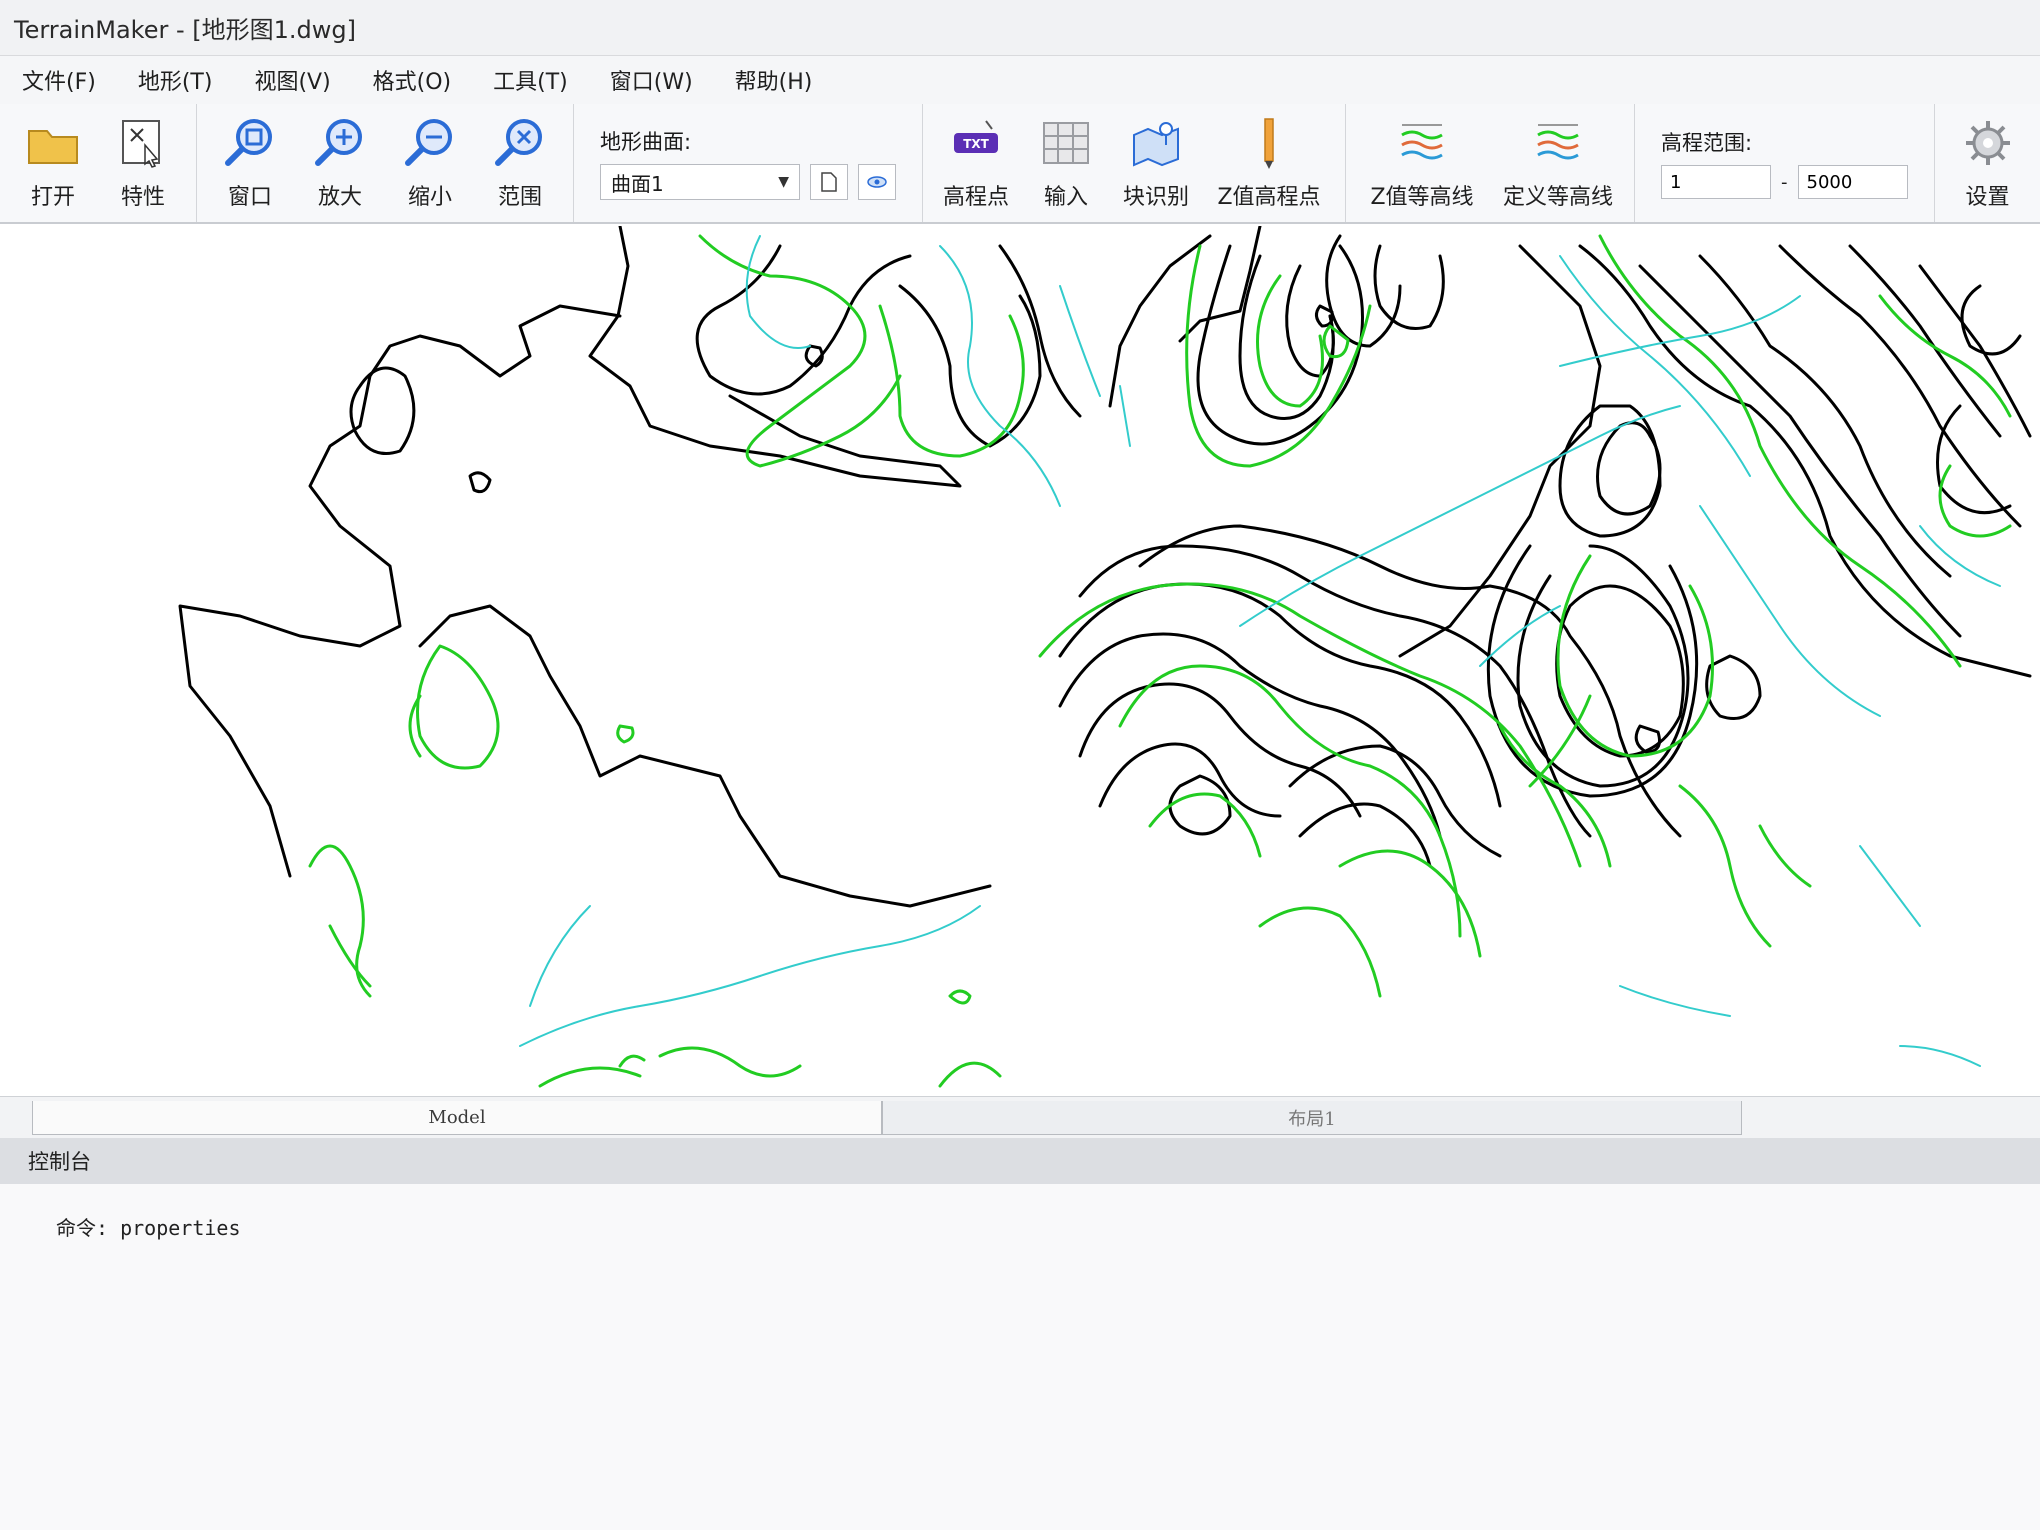 This screenshot has width=2040, height=1530. I want to click on pencil-icon, so click(1269, 143).